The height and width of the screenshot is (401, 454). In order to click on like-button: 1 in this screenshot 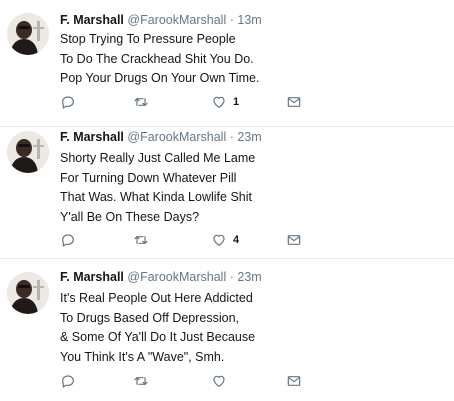, I will do `click(225, 102)`.